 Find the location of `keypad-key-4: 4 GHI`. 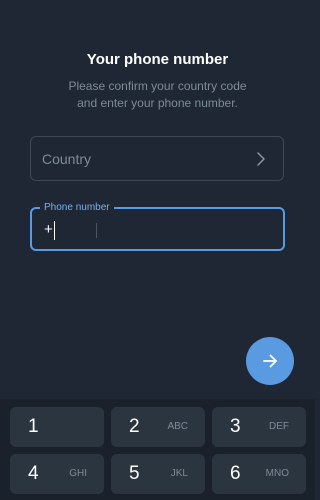

keypad-key-4: 4 GHI is located at coordinates (57, 474).